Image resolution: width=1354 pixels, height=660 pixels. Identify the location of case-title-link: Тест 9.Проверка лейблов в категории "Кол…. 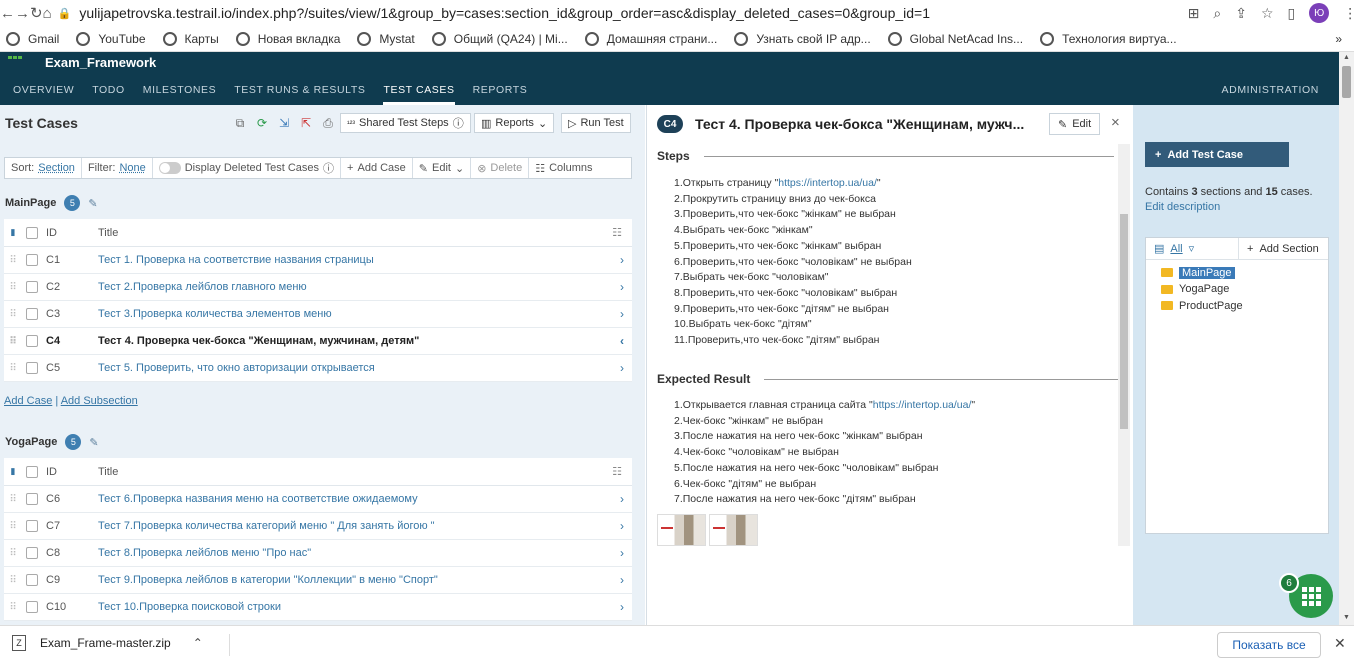
(365, 580).